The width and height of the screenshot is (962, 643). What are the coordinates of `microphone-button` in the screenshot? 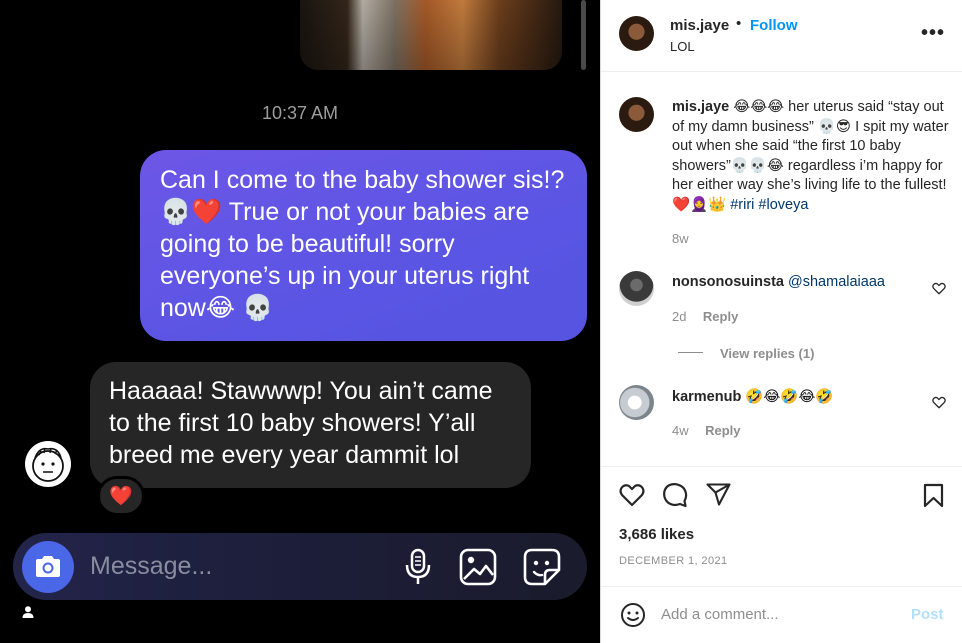 It's located at (418, 567).